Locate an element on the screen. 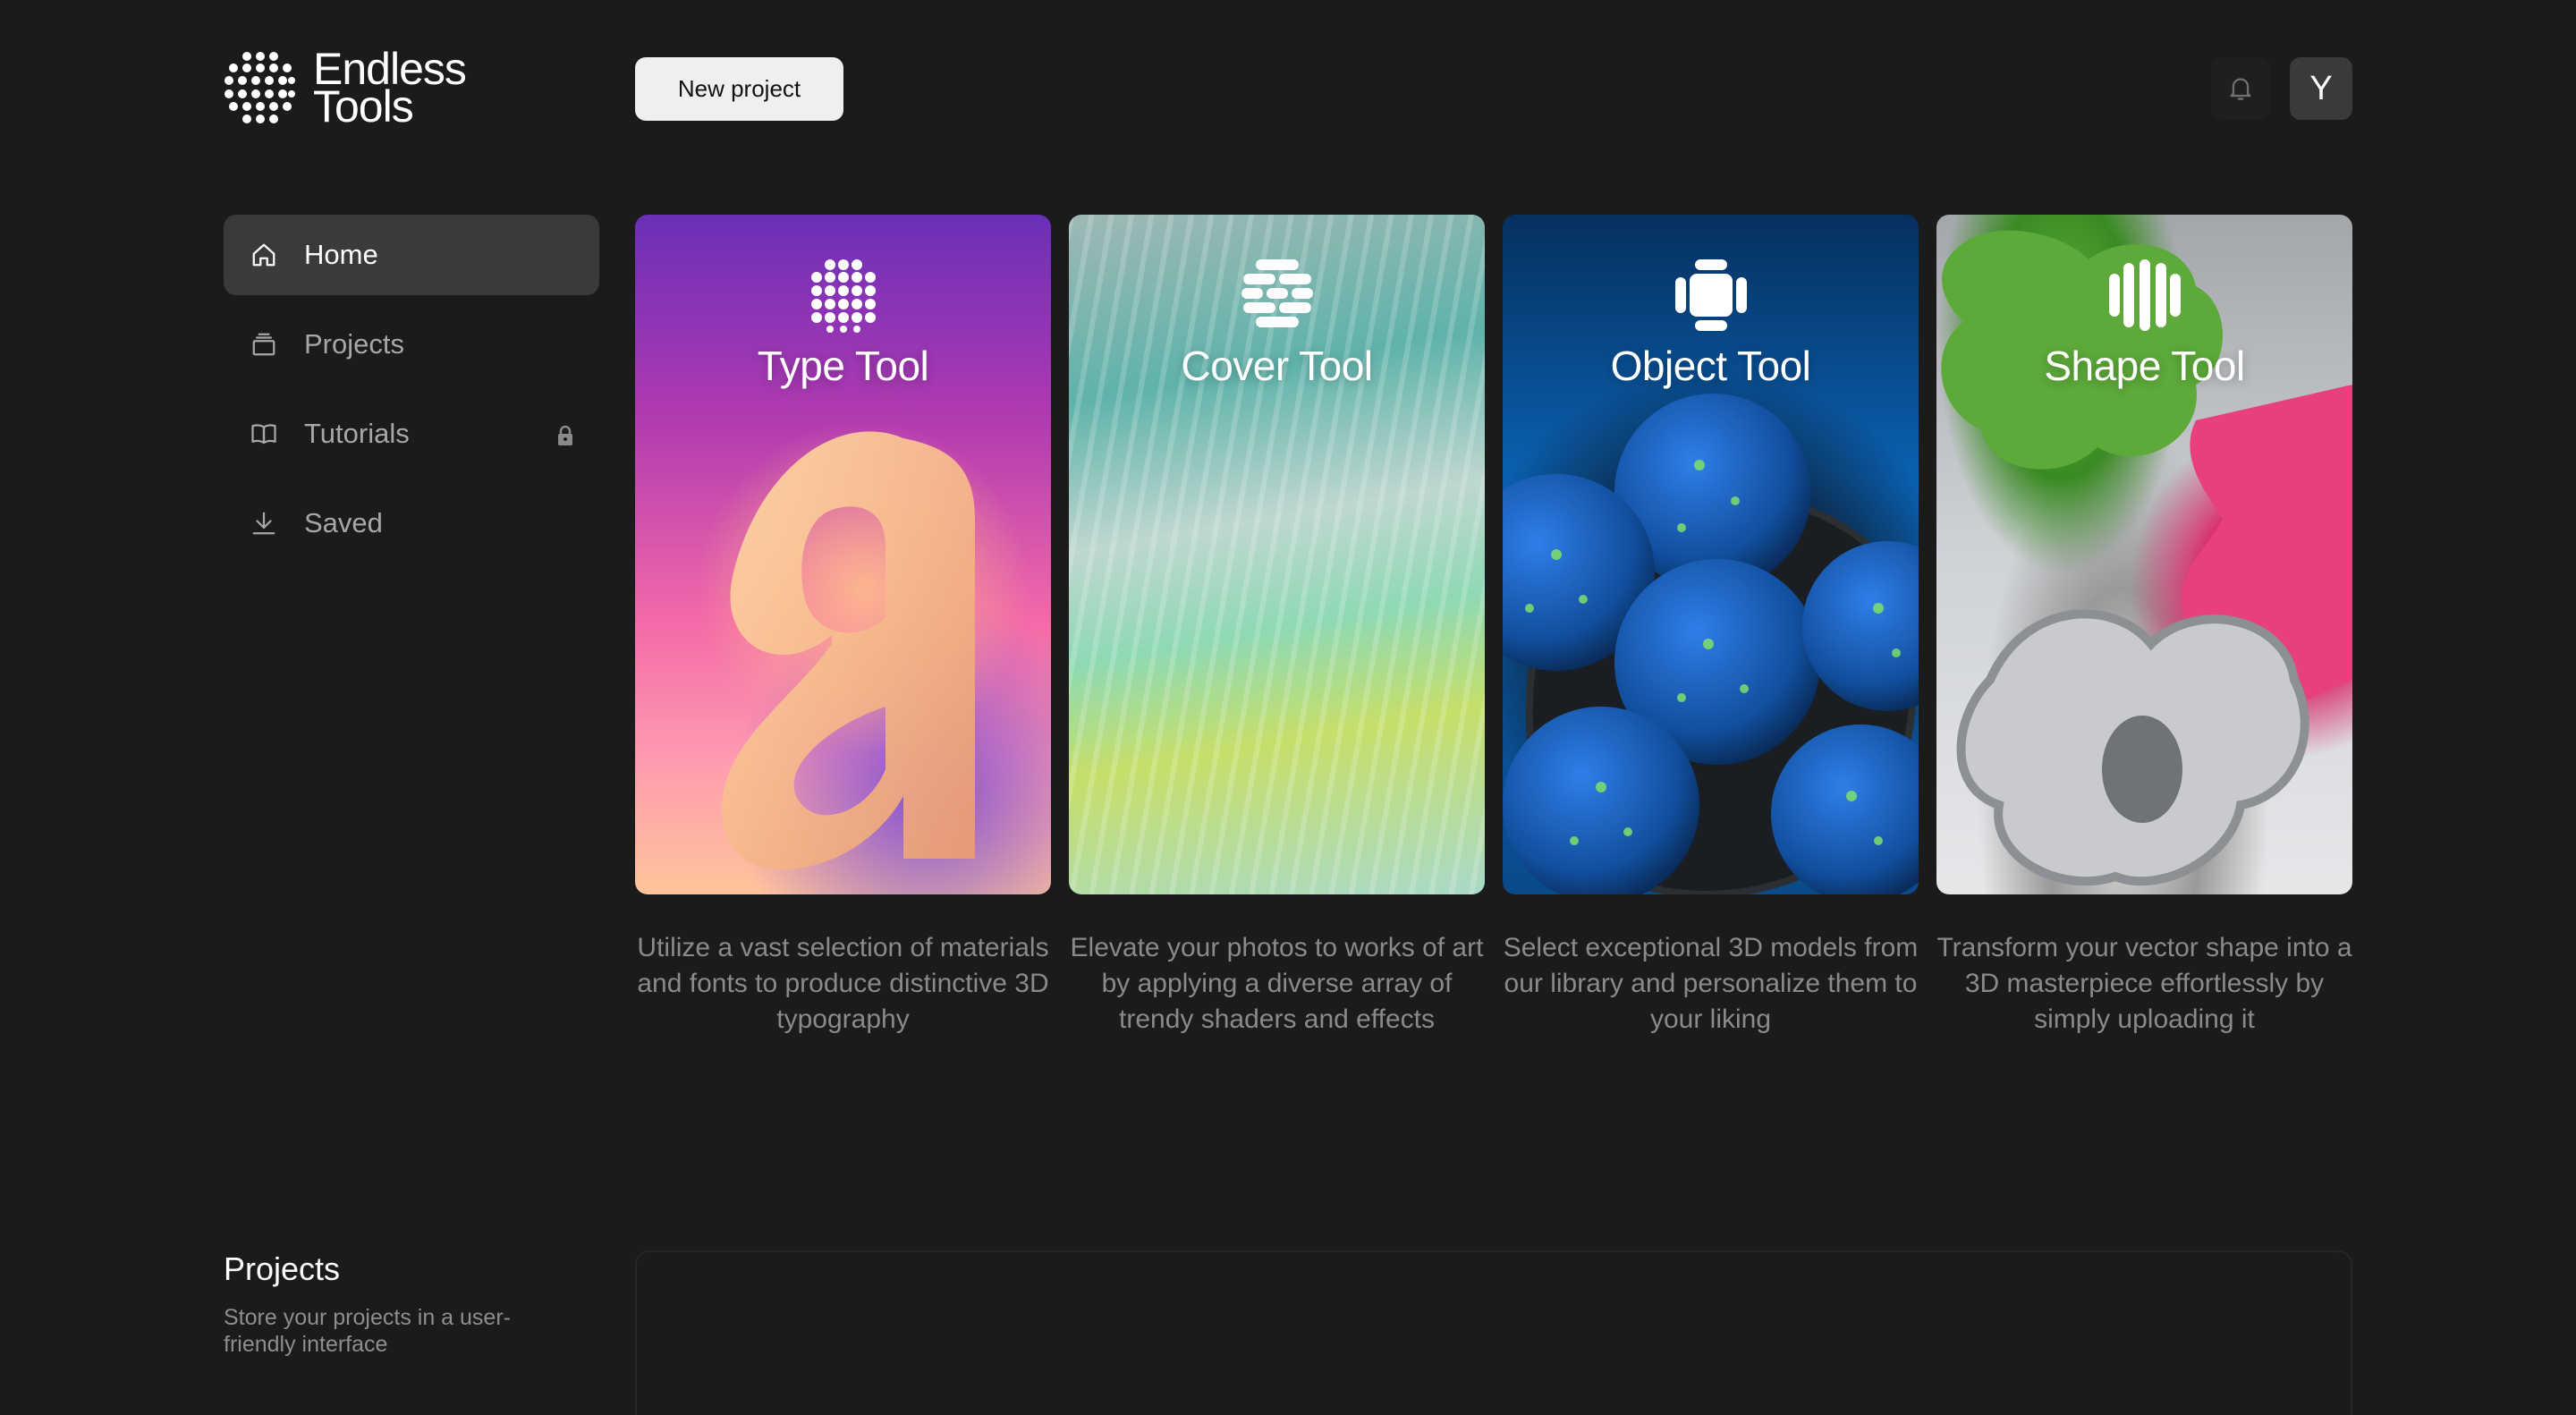 The height and width of the screenshot is (1415, 2576). card-head: Type Tool is located at coordinates (843, 324).